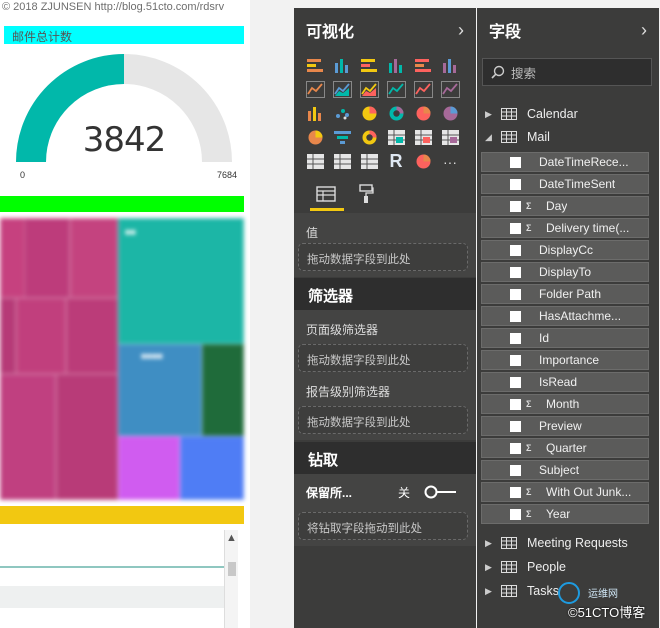  Describe the element at coordinates (522, 591) in the screenshot. I see `table-node: ▶ Tasks` at that location.